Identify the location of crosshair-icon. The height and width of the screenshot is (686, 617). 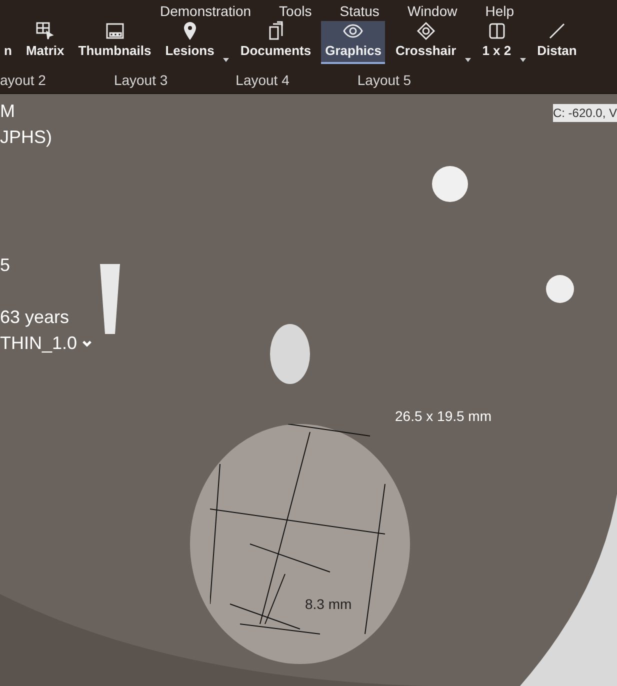
(426, 30).